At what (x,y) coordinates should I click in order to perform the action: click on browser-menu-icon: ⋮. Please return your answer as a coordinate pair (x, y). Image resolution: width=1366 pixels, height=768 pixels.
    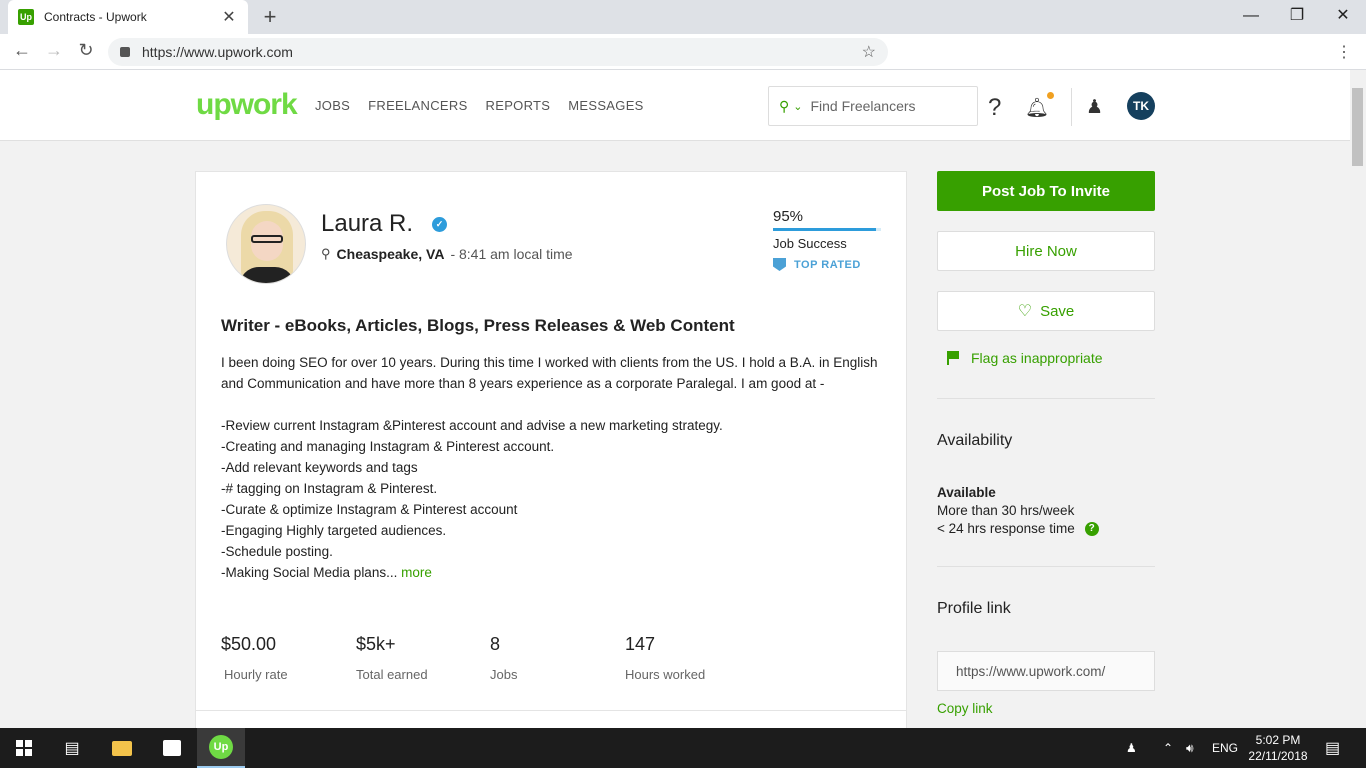
    Looking at the image, I should click on (1344, 52).